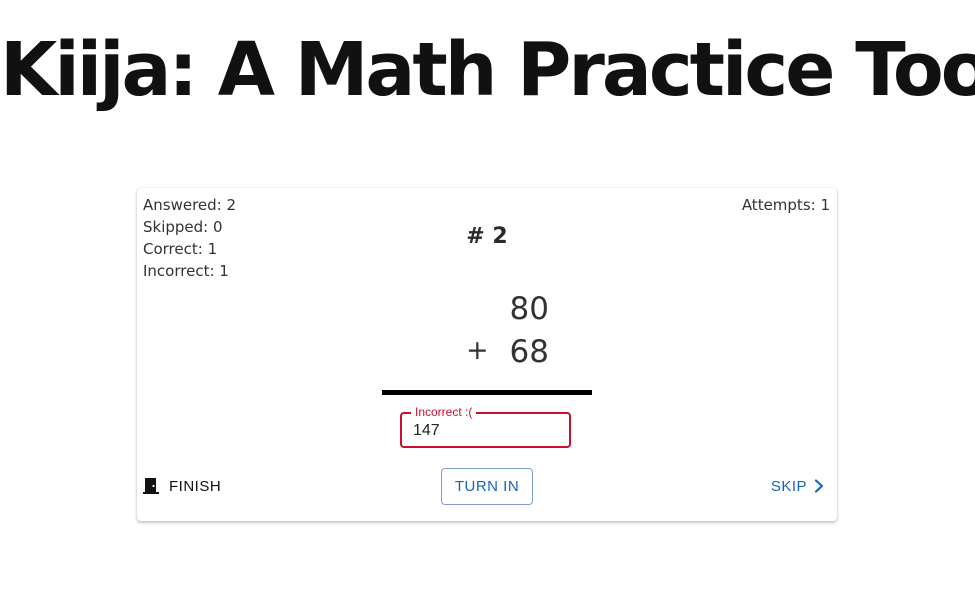 This screenshot has width=975, height=589. I want to click on incorrect-count: Incorrect: 1, so click(186, 271).